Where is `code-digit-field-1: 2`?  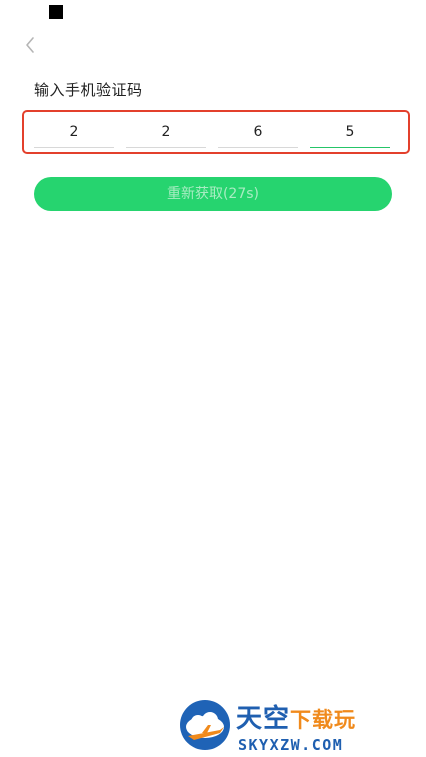
code-digit-field-1: 2 is located at coordinates (74, 134).